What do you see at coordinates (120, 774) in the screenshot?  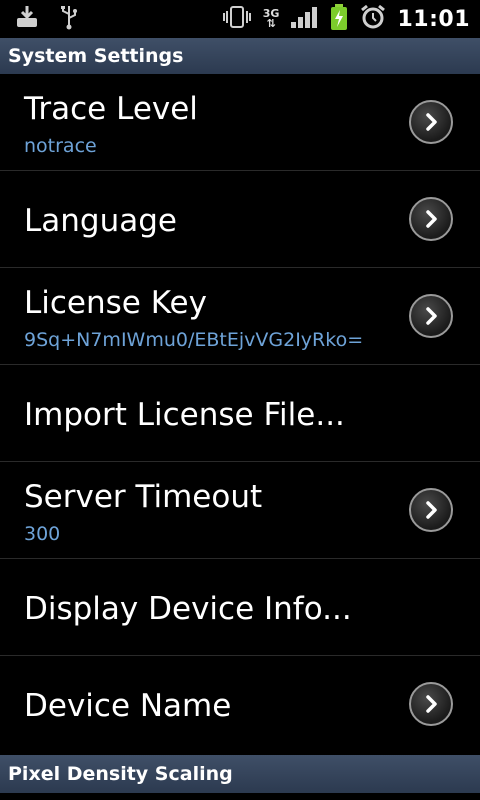 I see `section-header-label: Pixel Density Scaling` at bounding box center [120, 774].